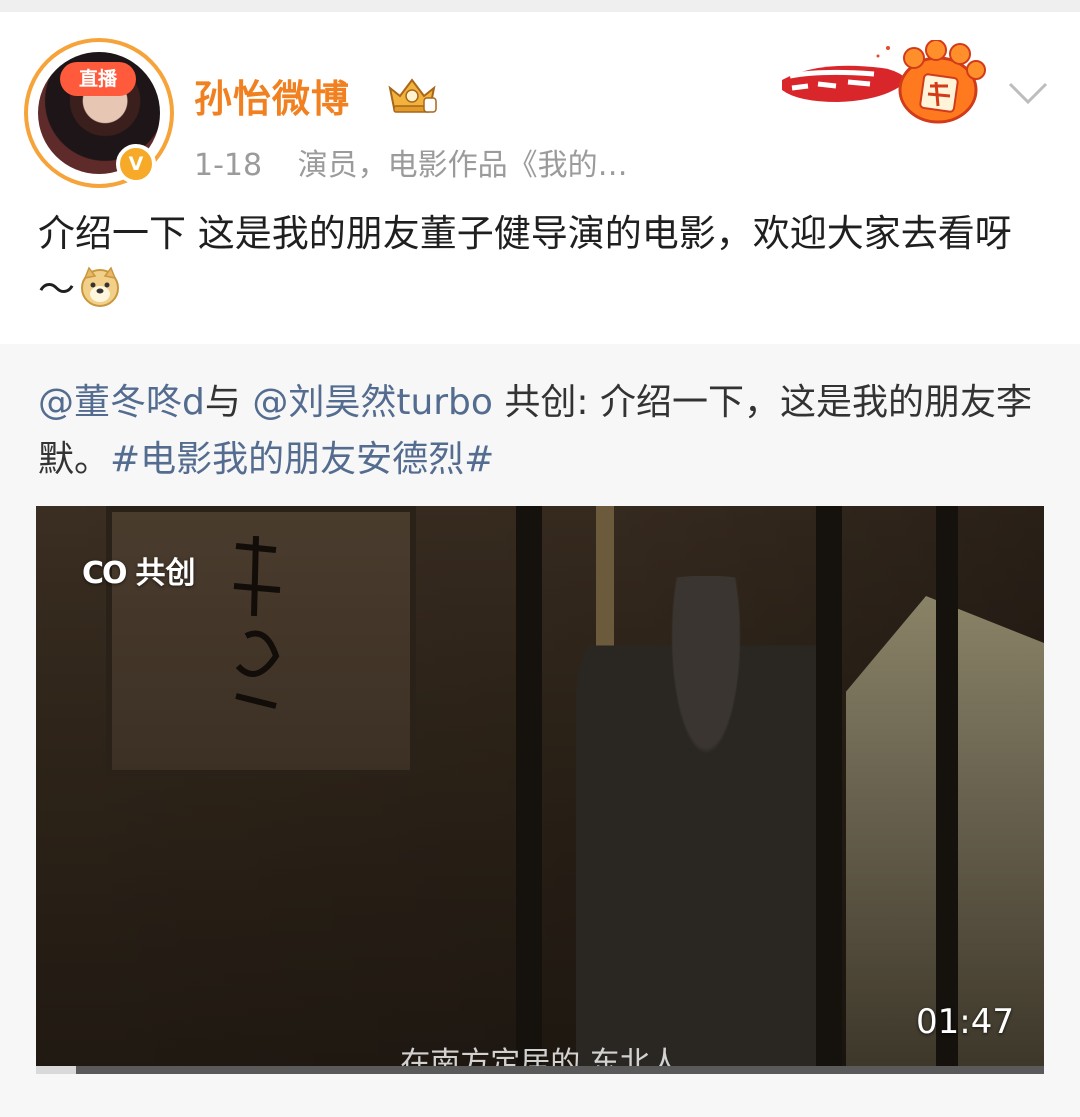  I want to click on crown-vip-icon, so click(412, 94).